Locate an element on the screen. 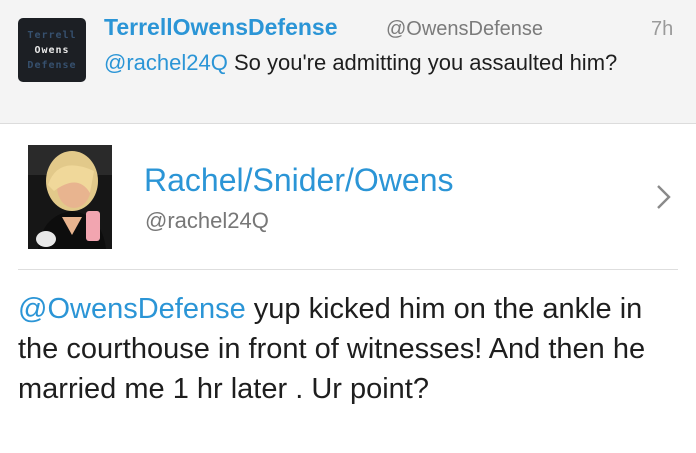 This screenshot has width=696, height=453. reply-timestamp: 7h is located at coordinates (662, 29).